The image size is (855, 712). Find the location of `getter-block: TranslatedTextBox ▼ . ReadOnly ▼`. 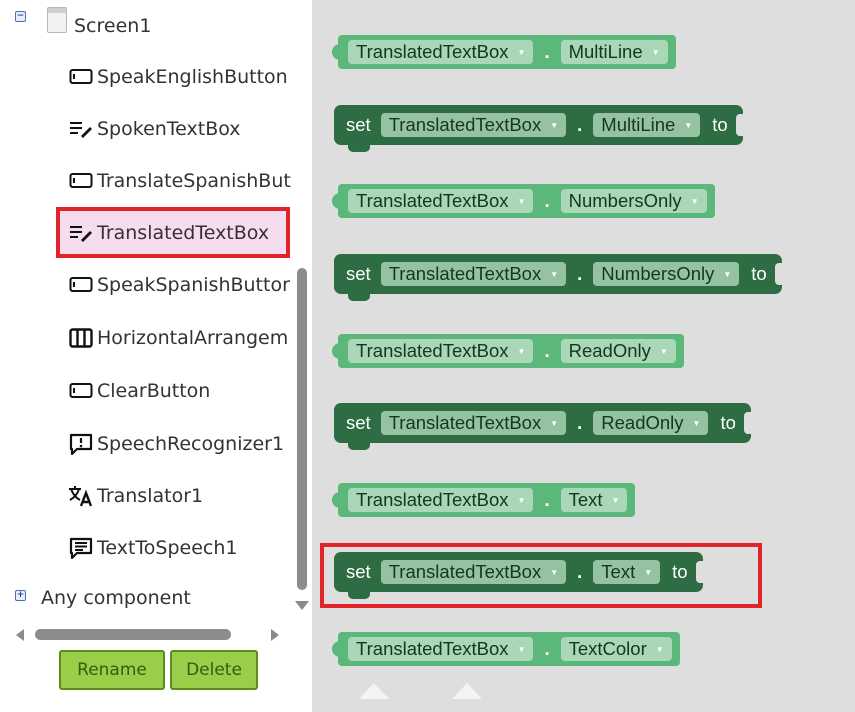

getter-block: TranslatedTextBox ▼ . ReadOnly ▼ is located at coordinates (508, 351).